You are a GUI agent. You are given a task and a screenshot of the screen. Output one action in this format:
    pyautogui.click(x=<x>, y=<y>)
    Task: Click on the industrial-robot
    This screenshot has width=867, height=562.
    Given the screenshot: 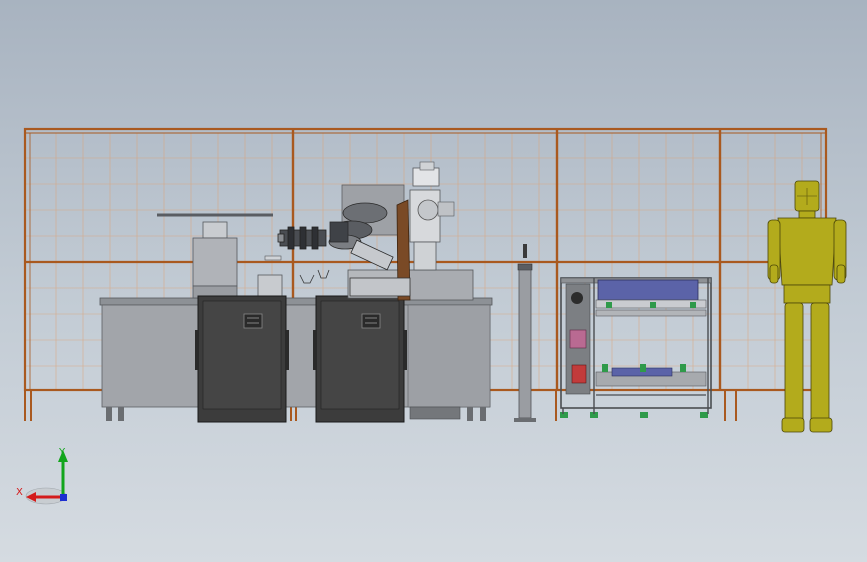 What is the action you would take?
    pyautogui.click(x=375, y=231)
    